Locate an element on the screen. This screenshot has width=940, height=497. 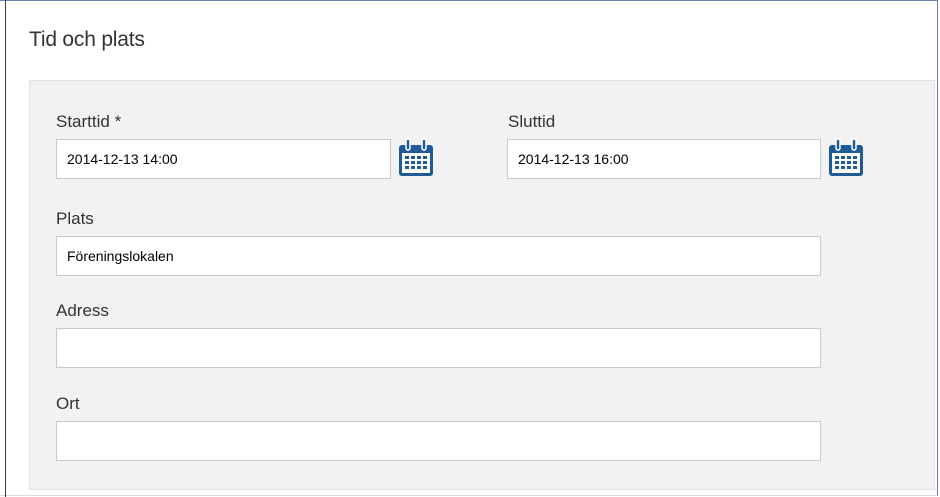
start-time-label: Starttid * is located at coordinates (89, 121).